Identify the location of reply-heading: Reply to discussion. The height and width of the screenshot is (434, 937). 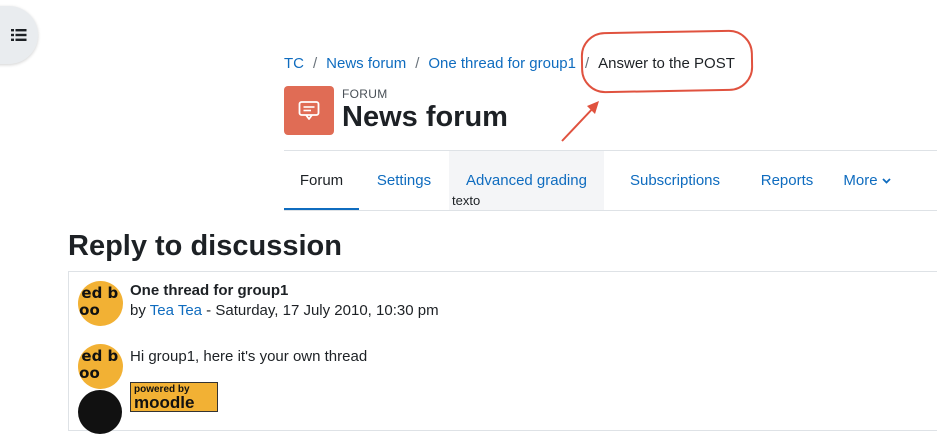
(205, 246).